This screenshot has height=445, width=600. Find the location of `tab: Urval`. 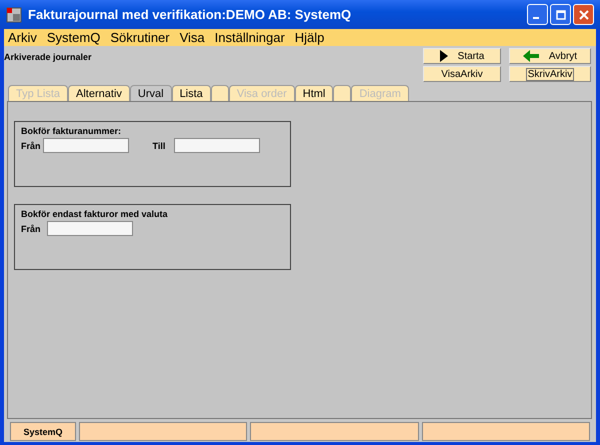

tab: Urval is located at coordinates (151, 93).